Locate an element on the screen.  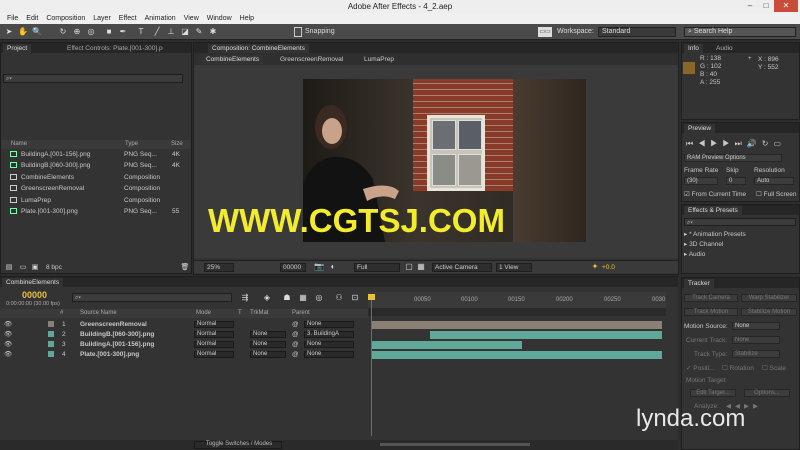
view-layout-dropdown: 1 View is located at coordinates (514, 267).